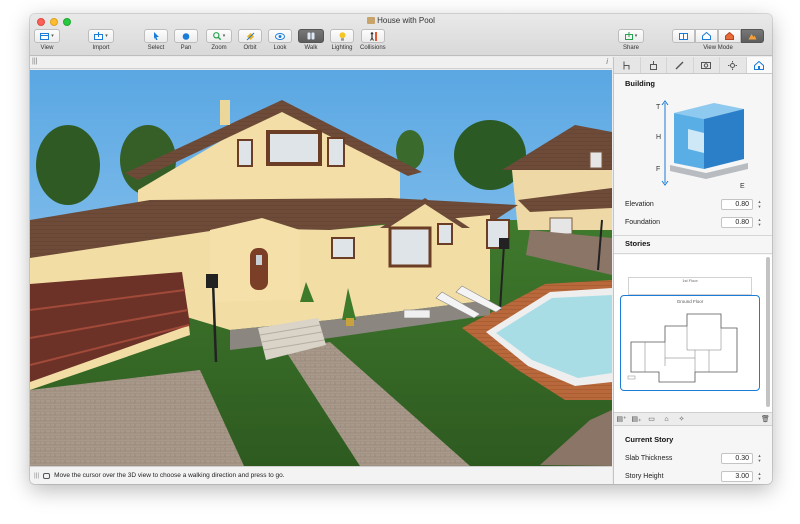  Describe the element at coordinates (658, 107) in the screenshot. I see `diagram-letter-t: T` at that location.